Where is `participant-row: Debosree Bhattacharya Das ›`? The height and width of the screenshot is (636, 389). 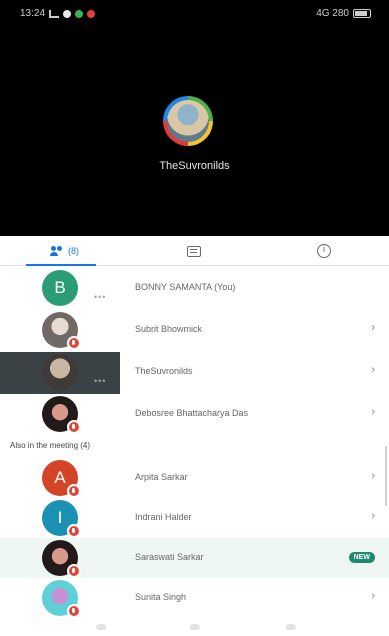 participant-row: Debosree Bhattacharya Das › is located at coordinates (194, 415).